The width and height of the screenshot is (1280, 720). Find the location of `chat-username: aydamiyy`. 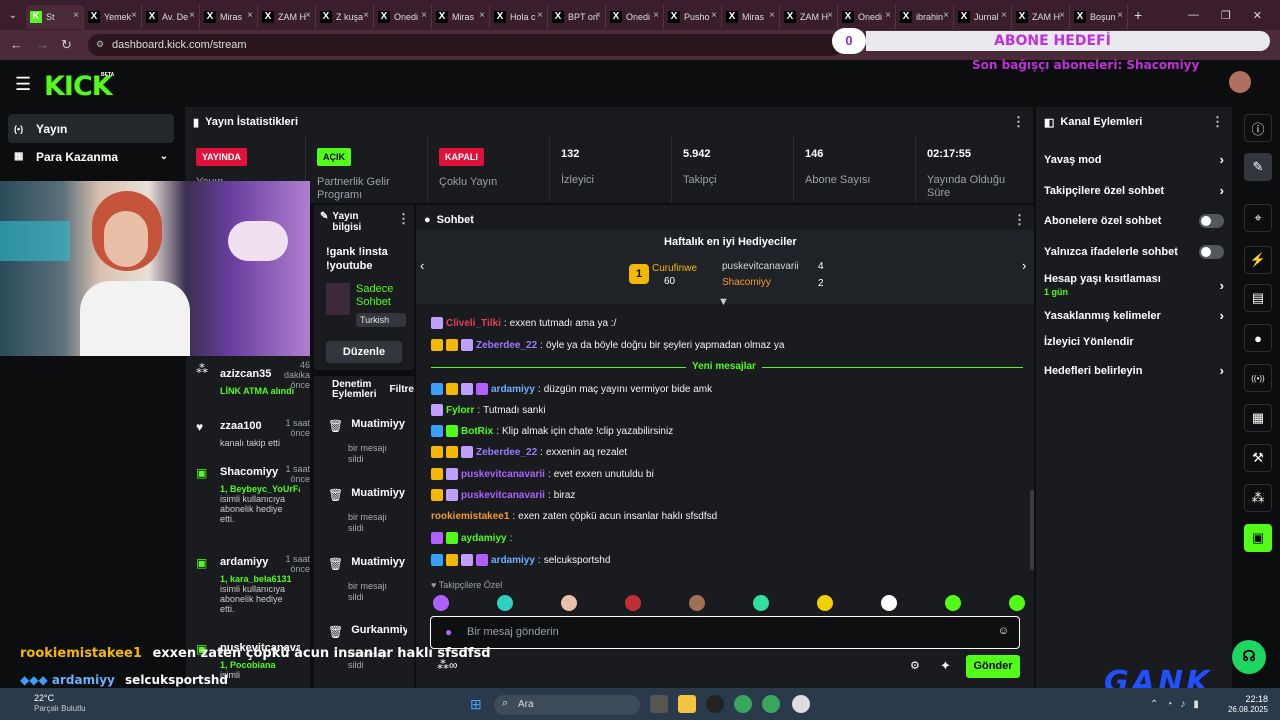

chat-username: aydamiyy is located at coordinates (484, 538).